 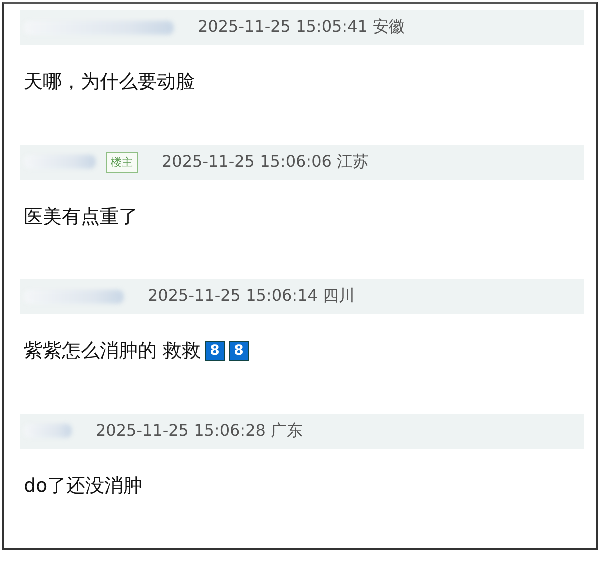 What do you see at coordinates (200, 431) in the screenshot?
I see `comment-meta: 2025-11-25 15:06:28 广东` at bounding box center [200, 431].